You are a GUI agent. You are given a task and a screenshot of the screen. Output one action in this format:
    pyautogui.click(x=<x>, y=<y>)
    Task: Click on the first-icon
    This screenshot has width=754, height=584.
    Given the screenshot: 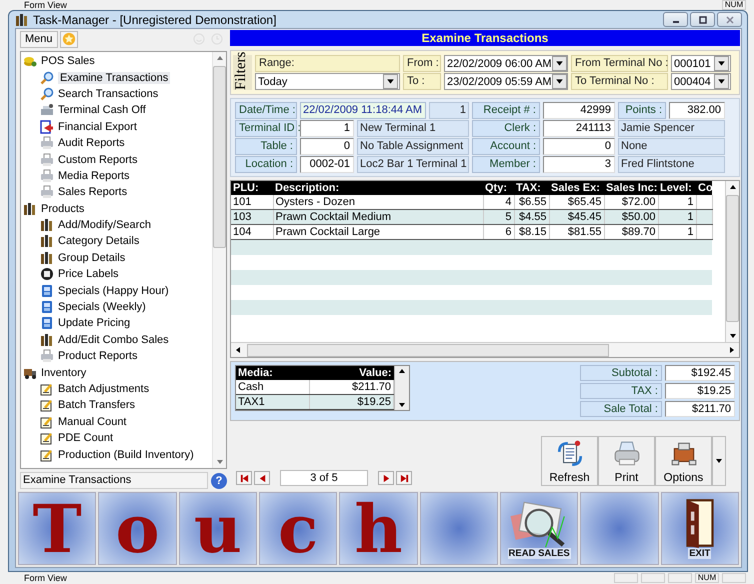 What is the action you would take?
    pyautogui.click(x=244, y=478)
    